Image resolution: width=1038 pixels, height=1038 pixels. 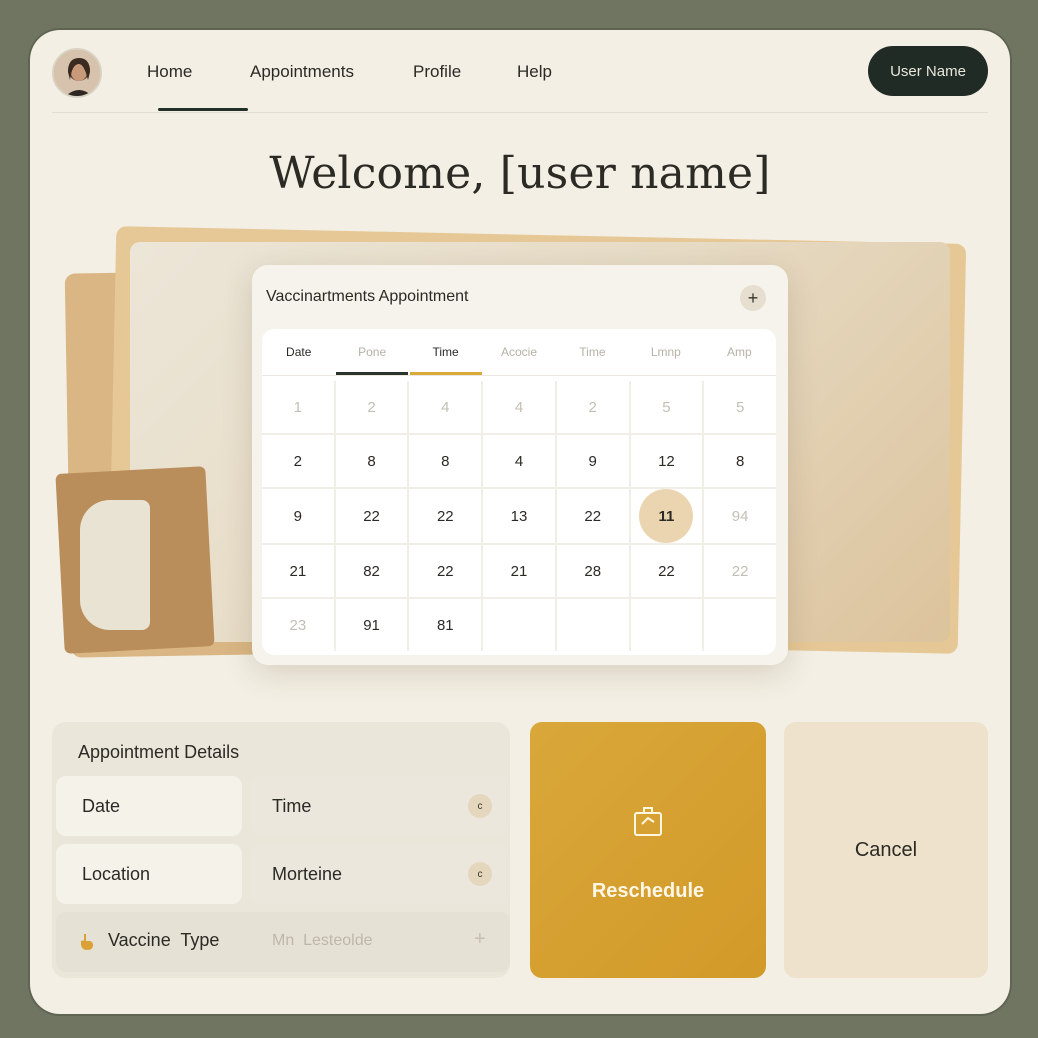 I want to click on calendar-day-number: 21, so click(x=519, y=571).